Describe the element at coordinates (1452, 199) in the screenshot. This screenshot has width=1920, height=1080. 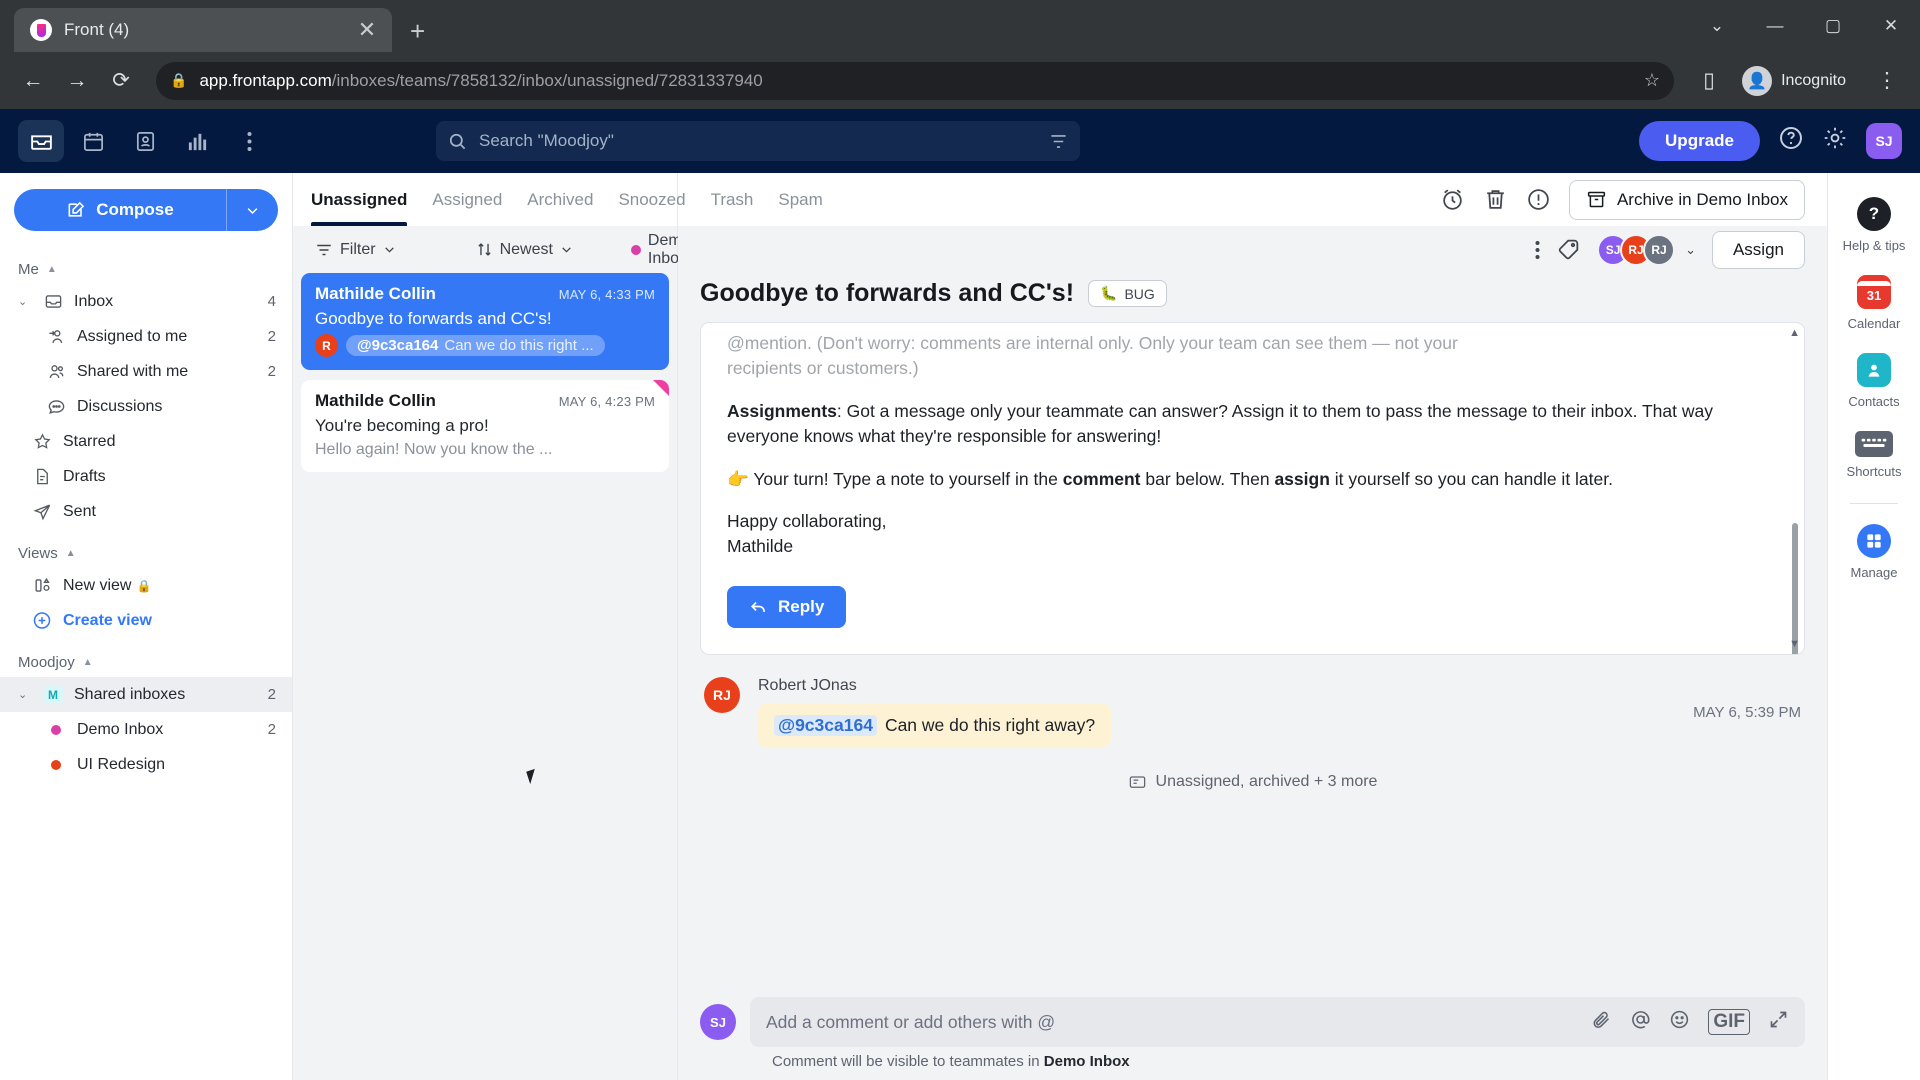
I see `snooze-clock-icon` at that location.